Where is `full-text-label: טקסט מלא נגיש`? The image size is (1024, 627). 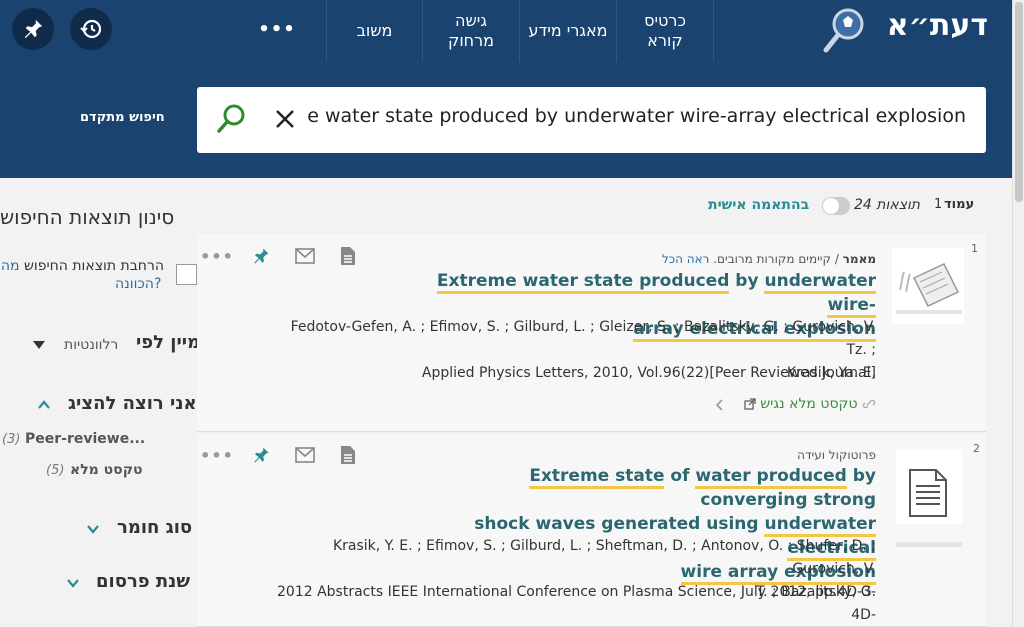 full-text-label: טקסט מלא נגיש is located at coordinates (809, 404).